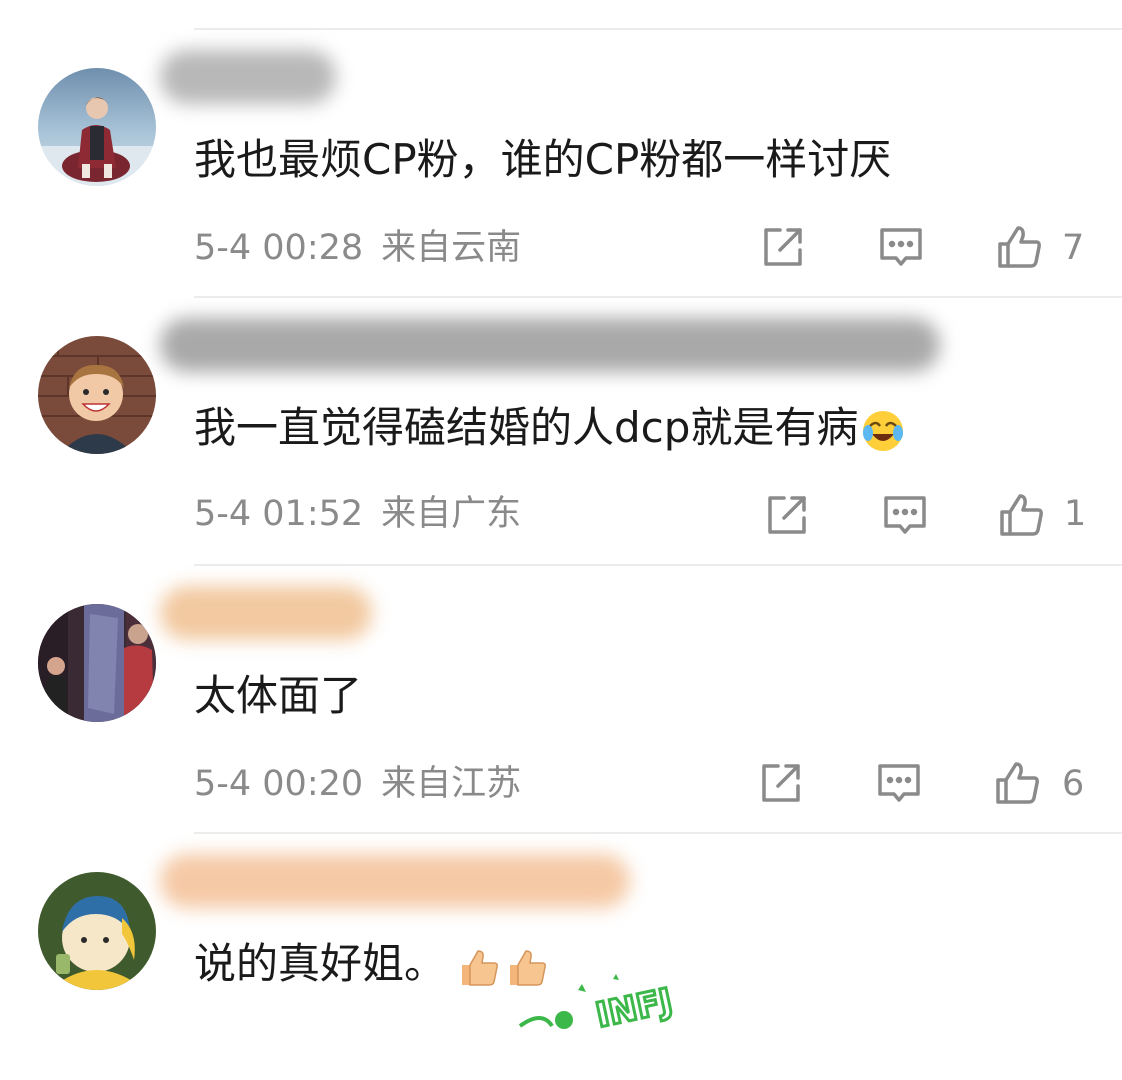  Describe the element at coordinates (320, 963) in the screenshot. I see `comment-text-content: 说的真好姐。` at that location.